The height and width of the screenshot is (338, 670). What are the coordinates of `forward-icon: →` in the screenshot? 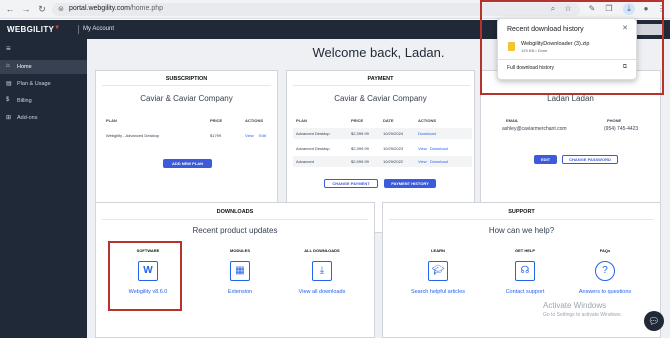 It's located at (26, 9).